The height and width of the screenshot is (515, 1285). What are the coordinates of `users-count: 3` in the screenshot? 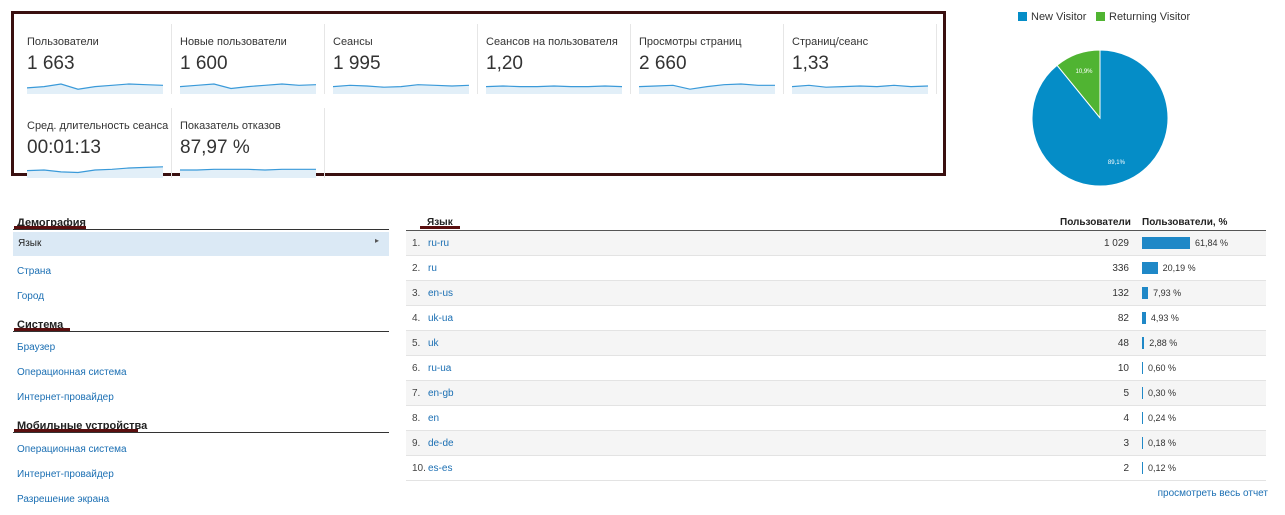 It's located at (1126, 443).